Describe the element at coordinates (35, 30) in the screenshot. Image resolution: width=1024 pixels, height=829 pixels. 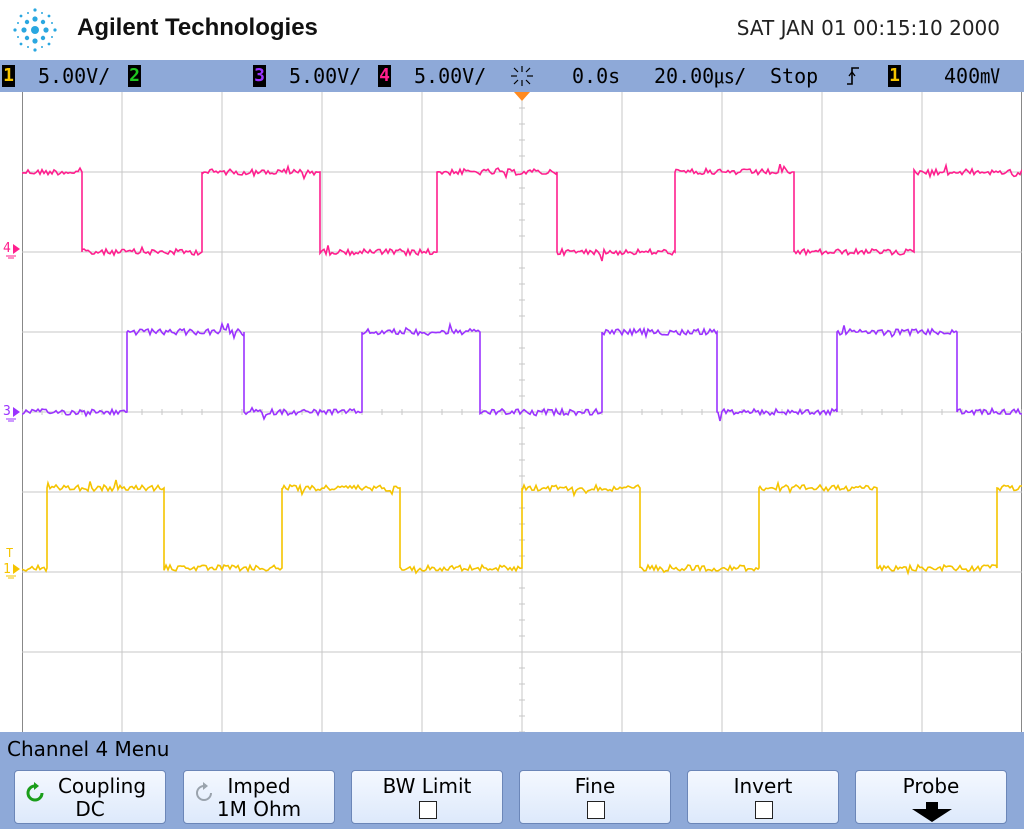
I see `agilent-logo-icon` at that location.